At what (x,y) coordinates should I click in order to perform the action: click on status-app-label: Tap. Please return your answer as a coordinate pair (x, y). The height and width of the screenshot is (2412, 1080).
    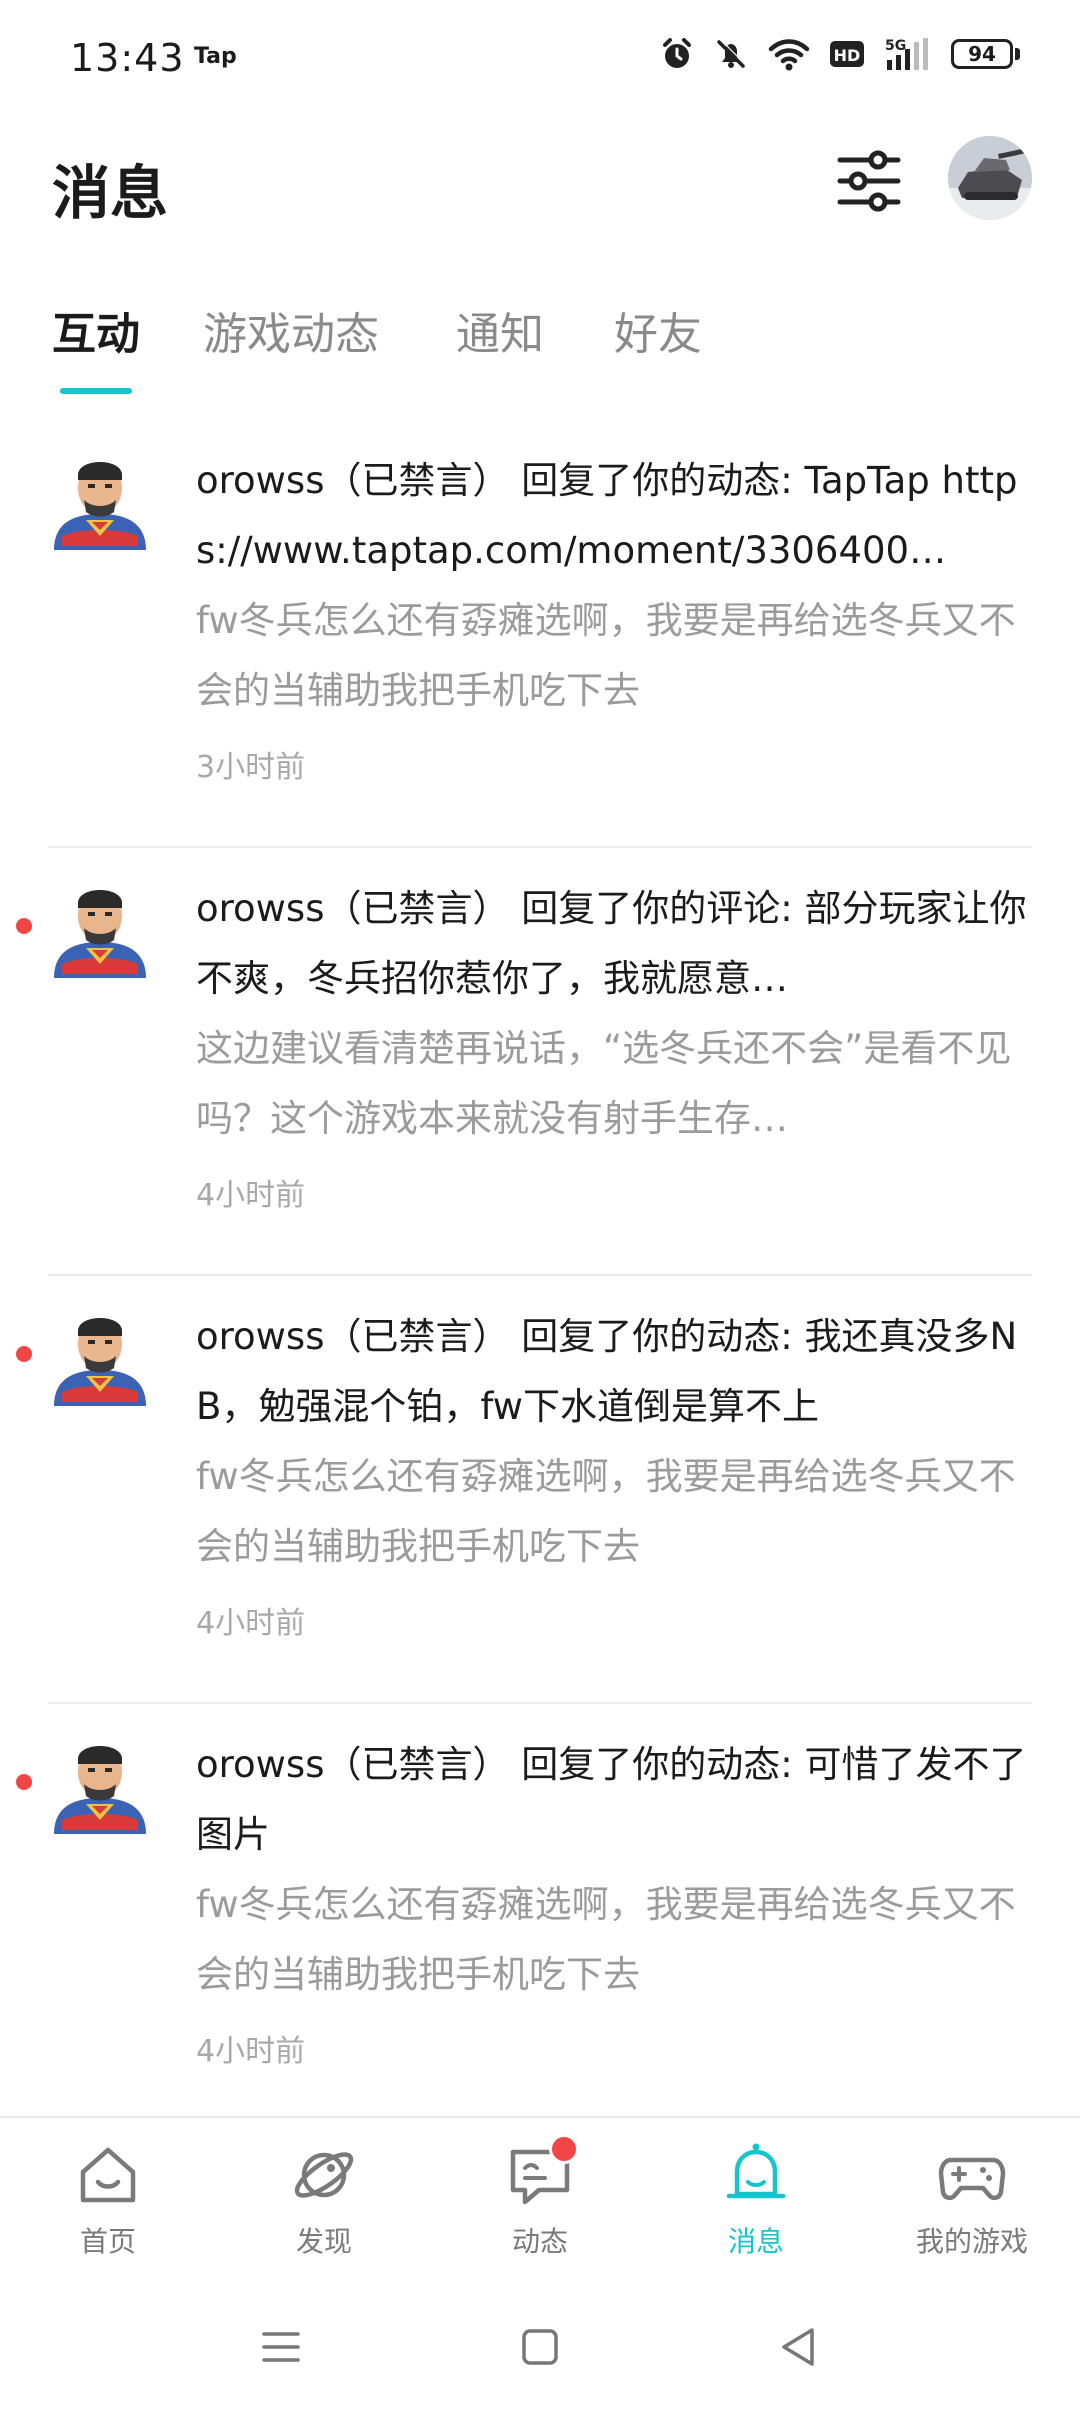
    Looking at the image, I should click on (215, 56).